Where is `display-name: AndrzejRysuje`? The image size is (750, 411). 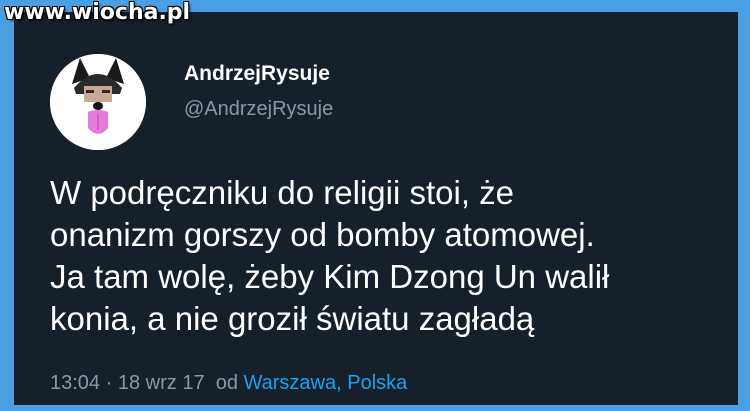 display-name: AndrzejRysuje is located at coordinates (257, 74).